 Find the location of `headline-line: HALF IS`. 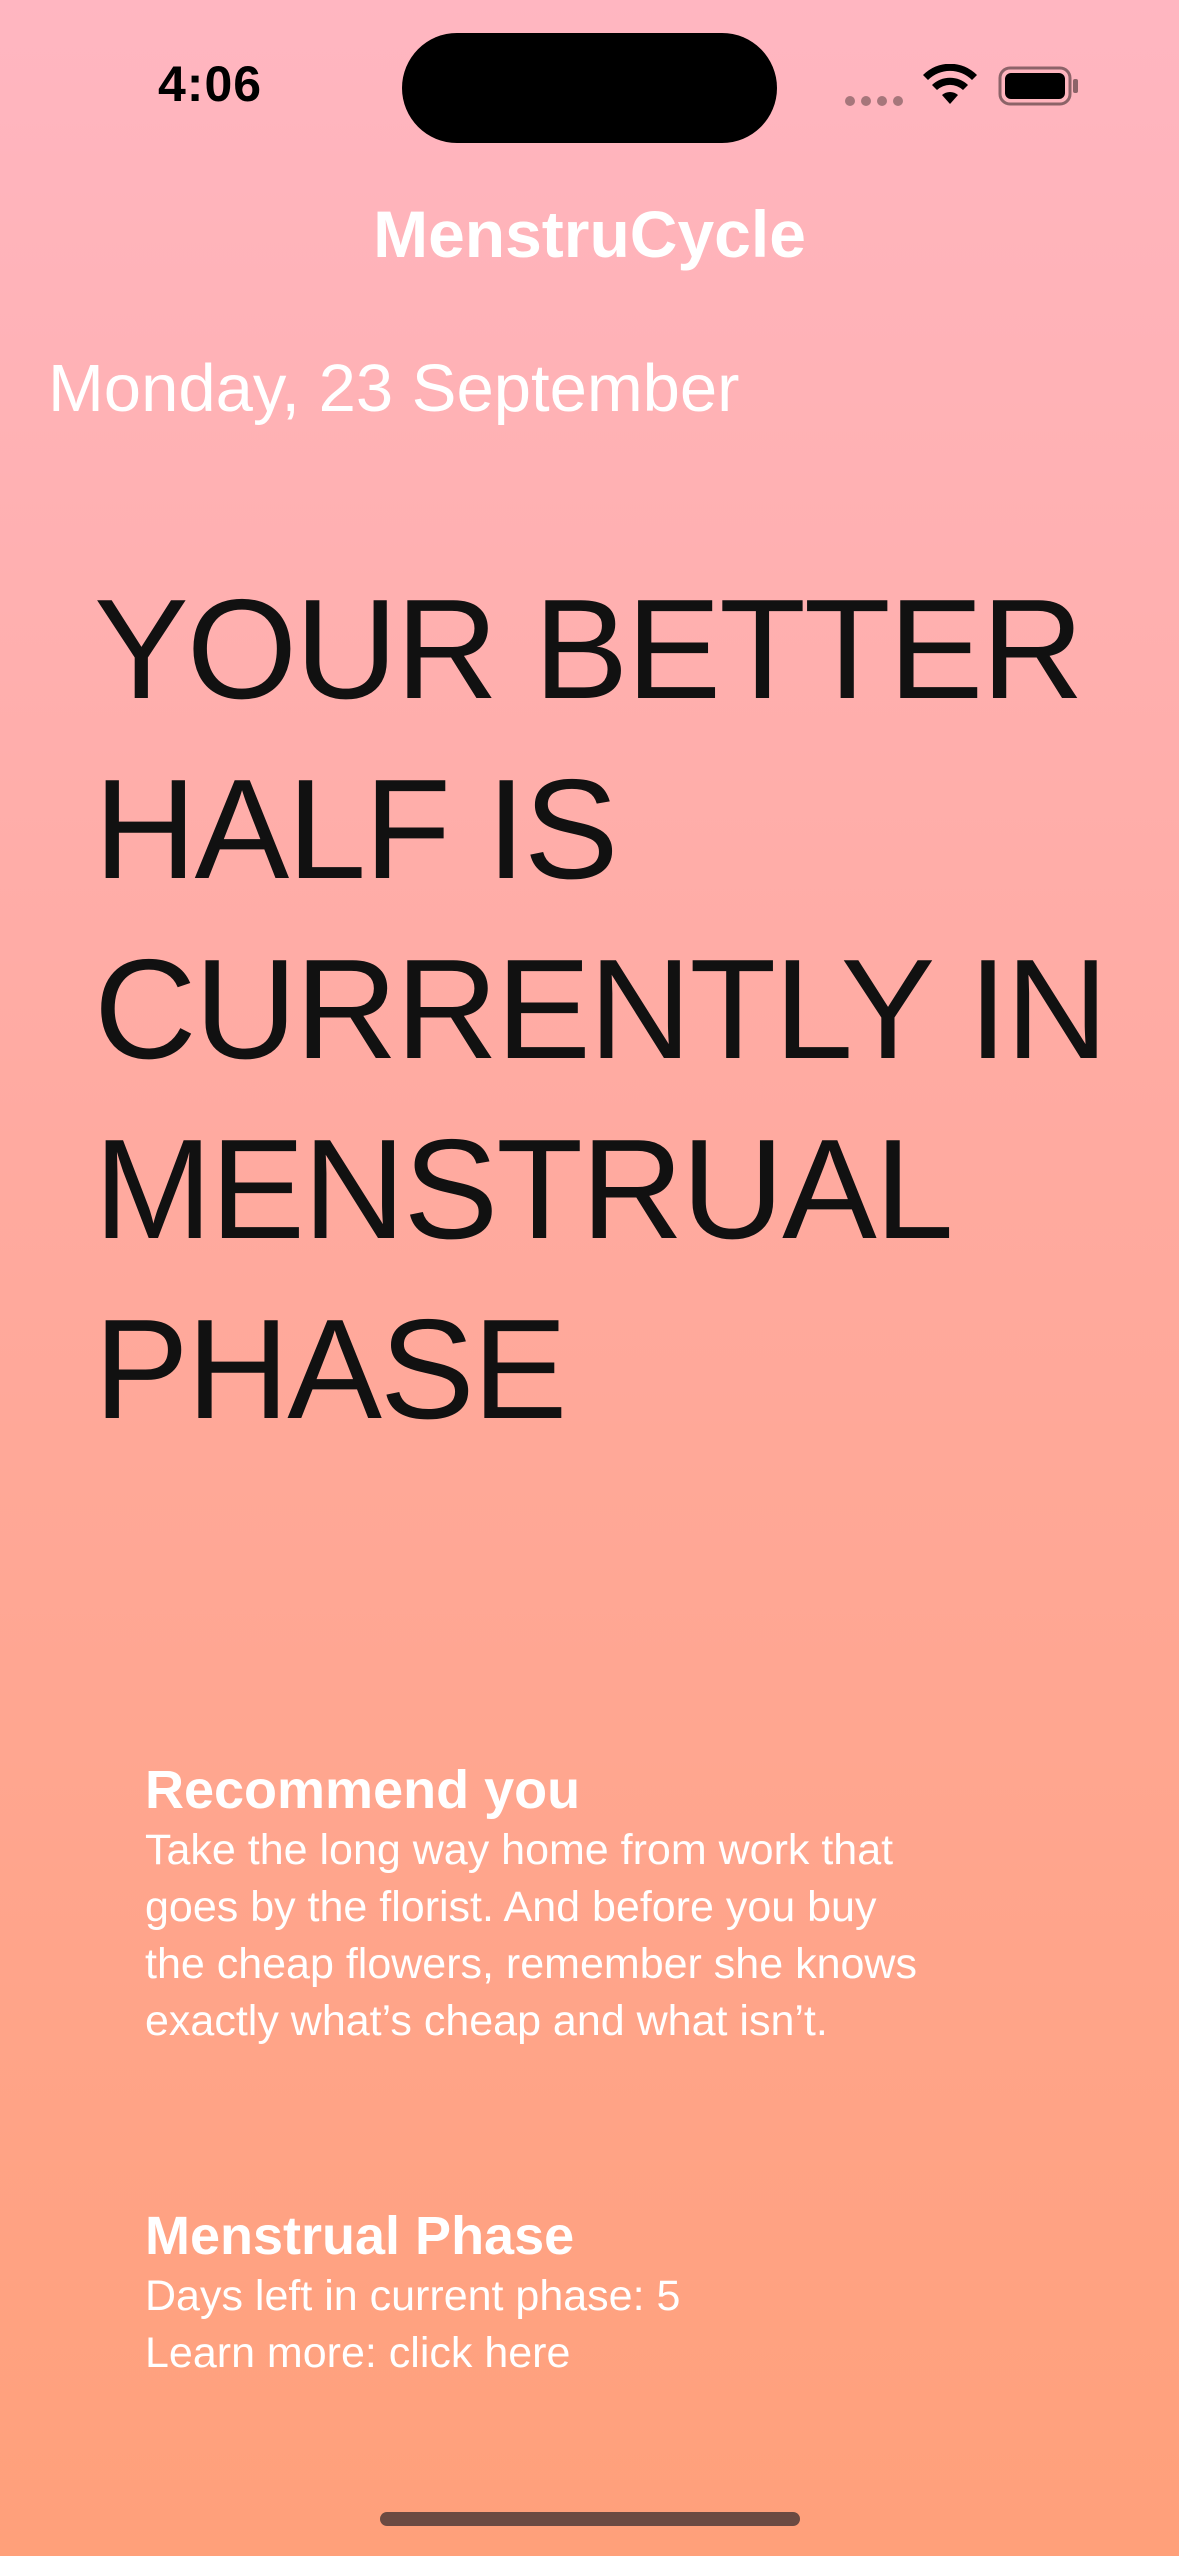

headline-line: HALF IS is located at coordinates (356, 829).